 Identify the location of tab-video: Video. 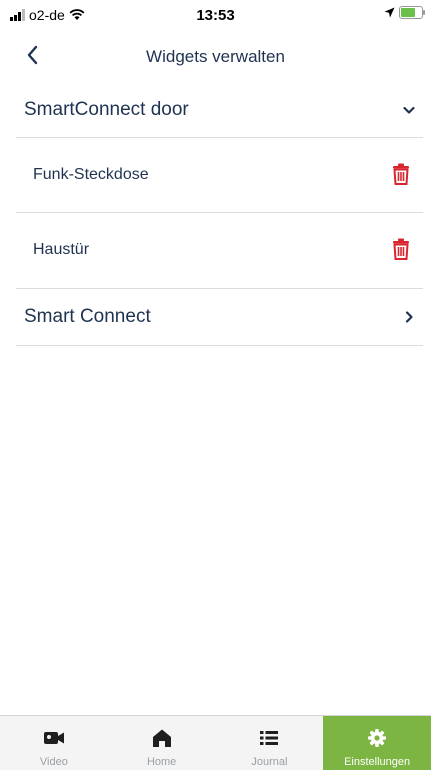
(54, 743).